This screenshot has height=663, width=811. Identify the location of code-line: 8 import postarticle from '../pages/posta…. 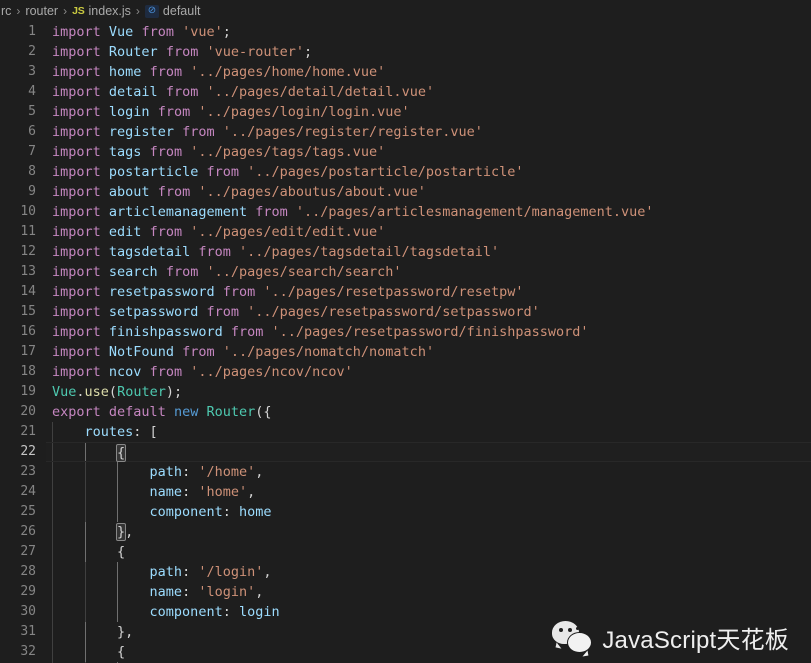
(405, 172).